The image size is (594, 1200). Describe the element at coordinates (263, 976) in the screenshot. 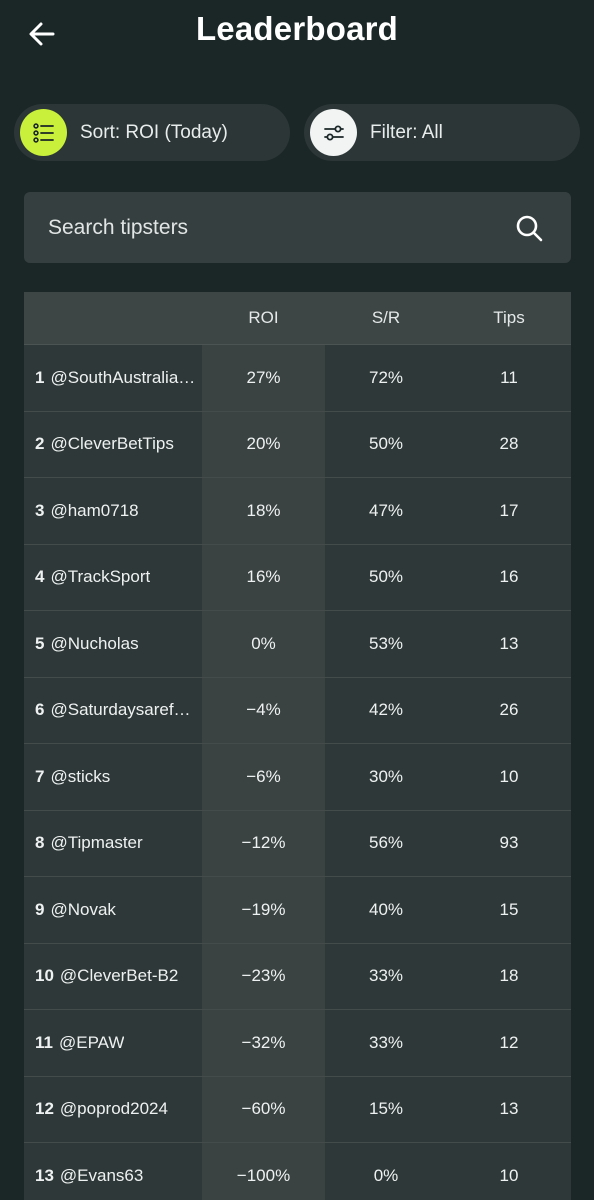

I see `roi-cell: −23%` at that location.